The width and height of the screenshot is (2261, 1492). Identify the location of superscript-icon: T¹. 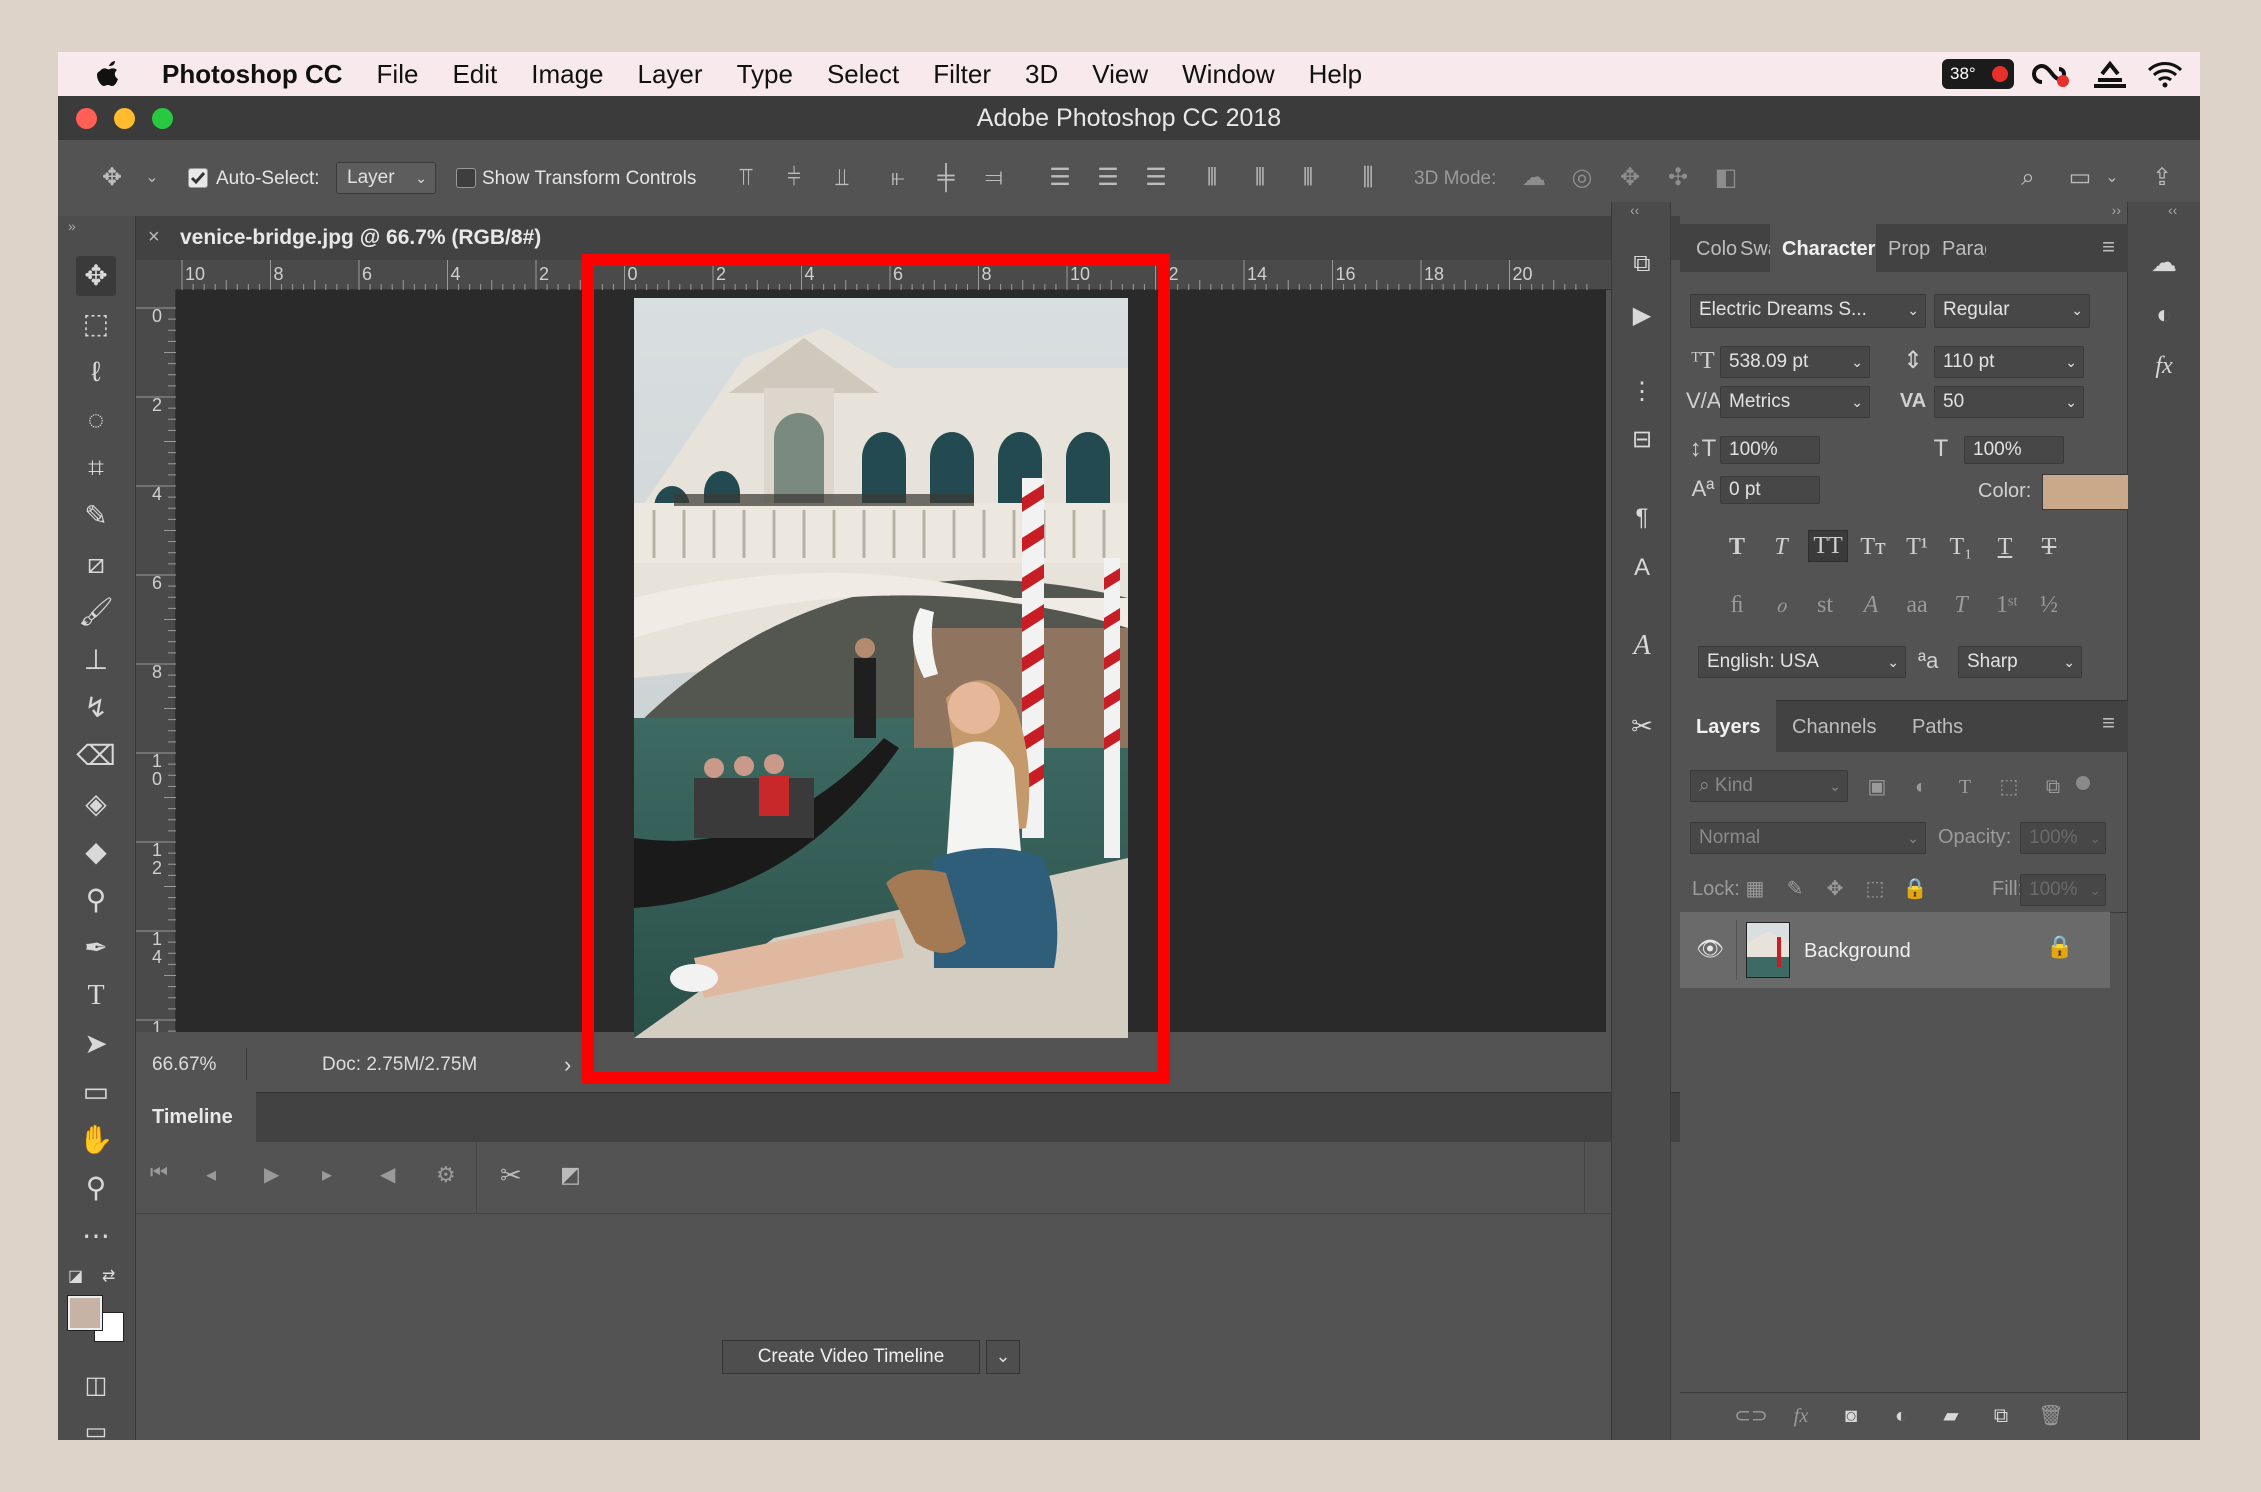
(1917, 547).